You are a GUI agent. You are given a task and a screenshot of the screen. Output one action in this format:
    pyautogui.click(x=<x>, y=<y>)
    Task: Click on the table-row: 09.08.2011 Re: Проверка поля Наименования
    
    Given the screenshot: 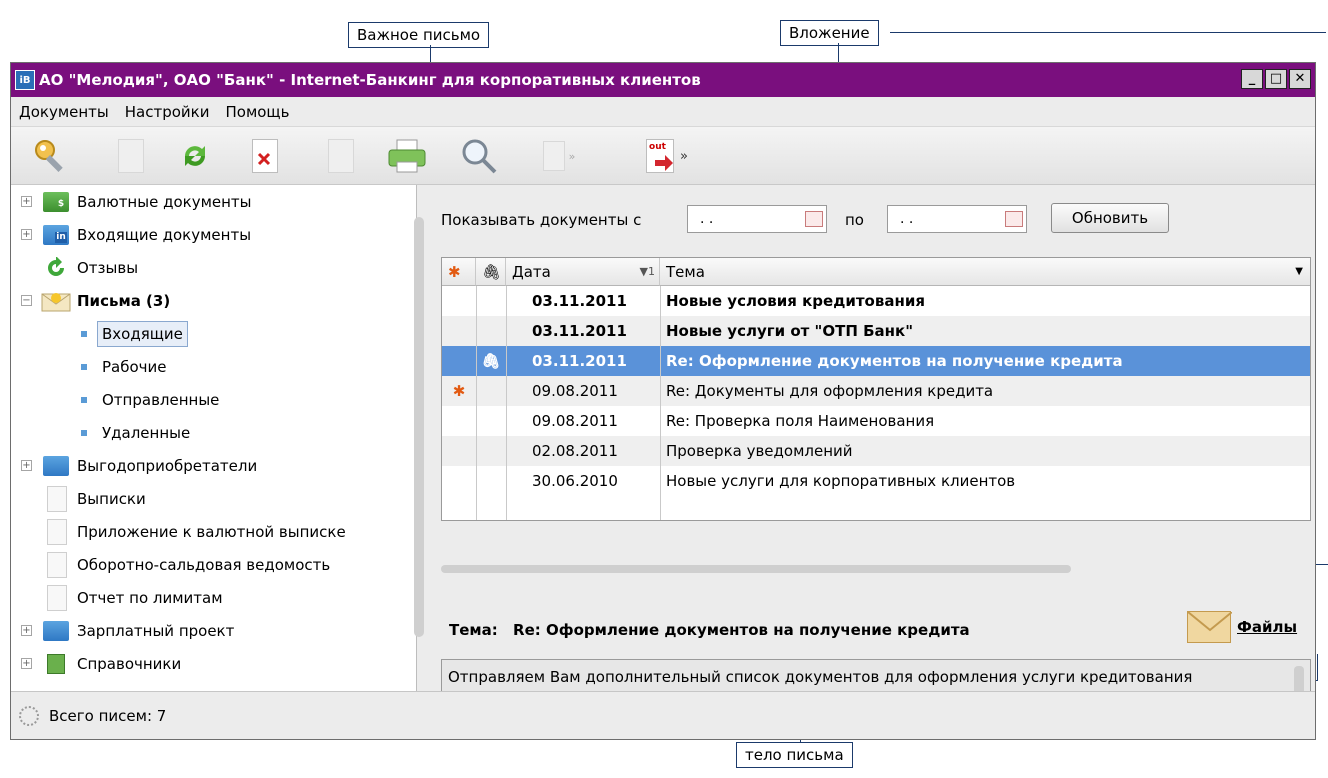 What is the action you would take?
    pyautogui.click(x=876, y=421)
    